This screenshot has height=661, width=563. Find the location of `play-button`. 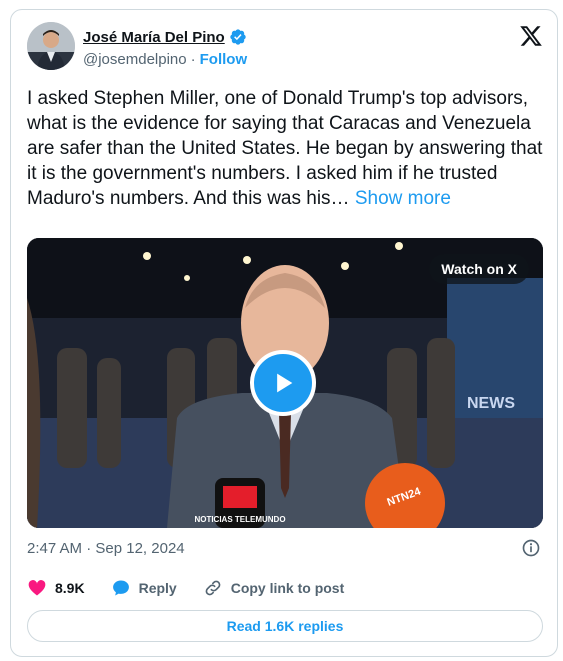

play-button is located at coordinates (283, 383).